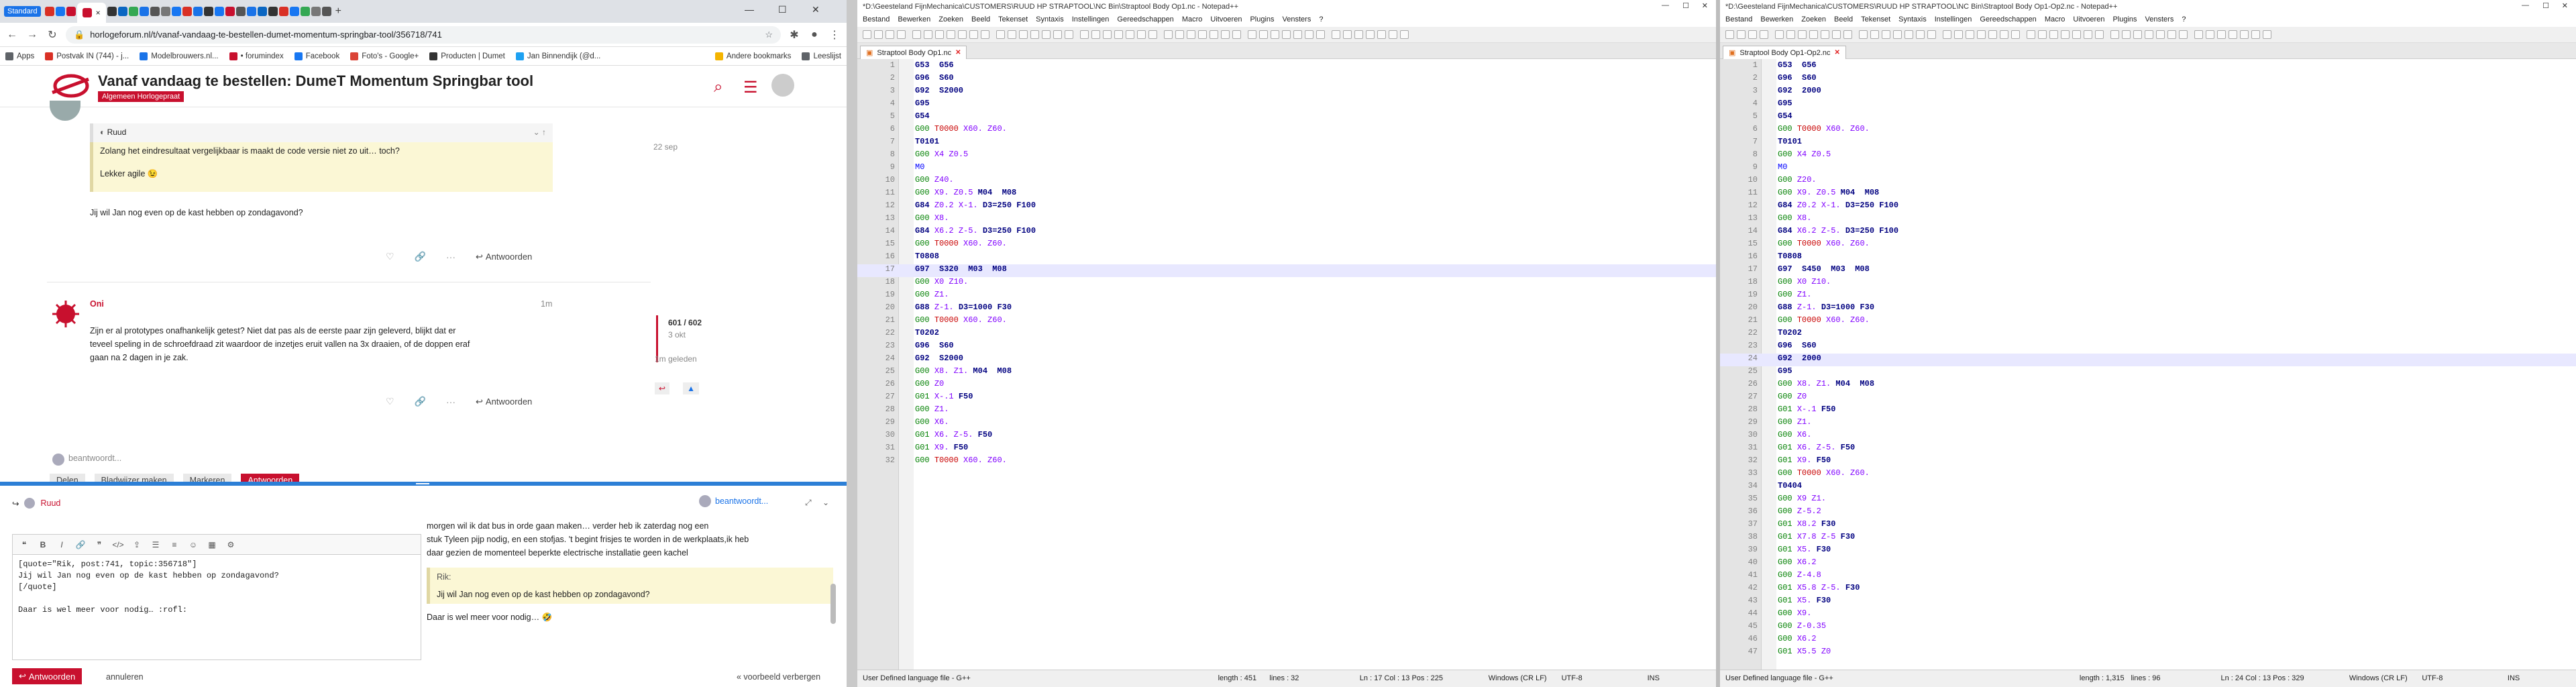 Image resolution: width=2576 pixels, height=687 pixels. What do you see at coordinates (1813, 20) in the screenshot?
I see `menu-item: Zoeken` at bounding box center [1813, 20].